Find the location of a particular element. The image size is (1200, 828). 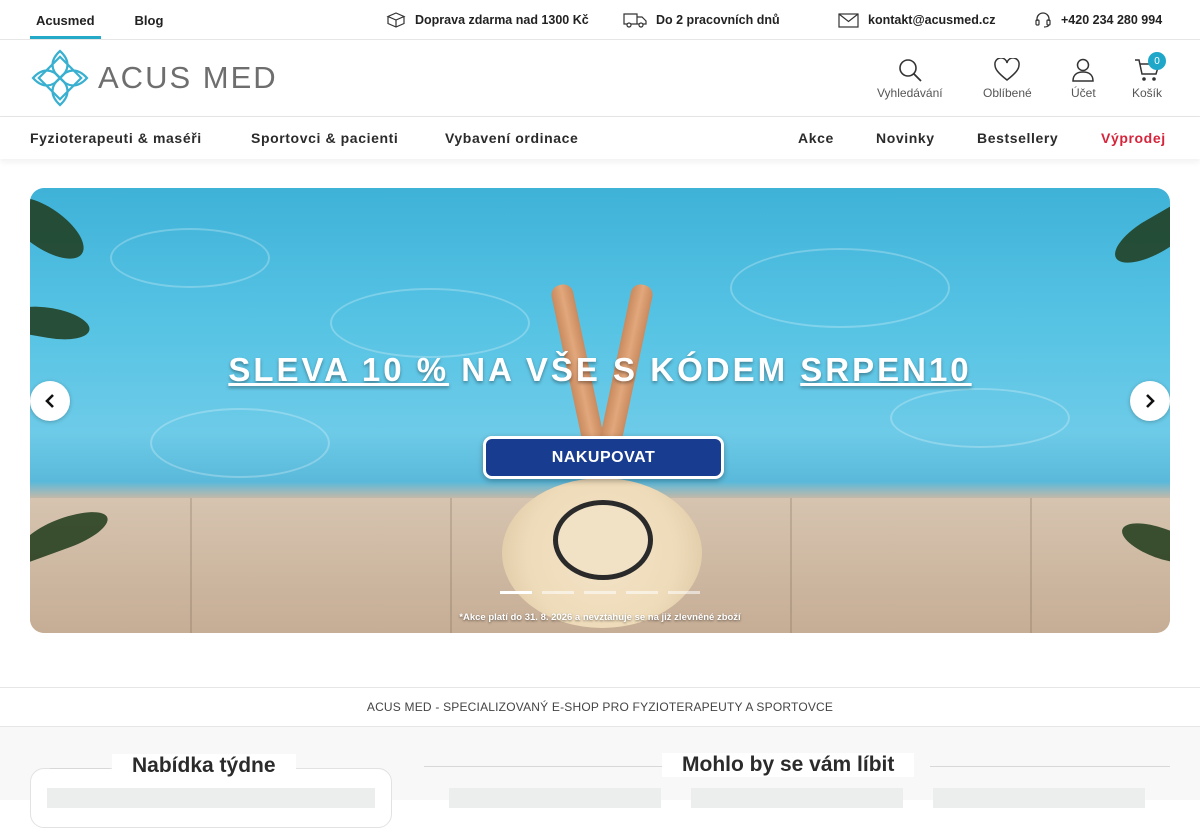

package-icon is located at coordinates (396, 20).